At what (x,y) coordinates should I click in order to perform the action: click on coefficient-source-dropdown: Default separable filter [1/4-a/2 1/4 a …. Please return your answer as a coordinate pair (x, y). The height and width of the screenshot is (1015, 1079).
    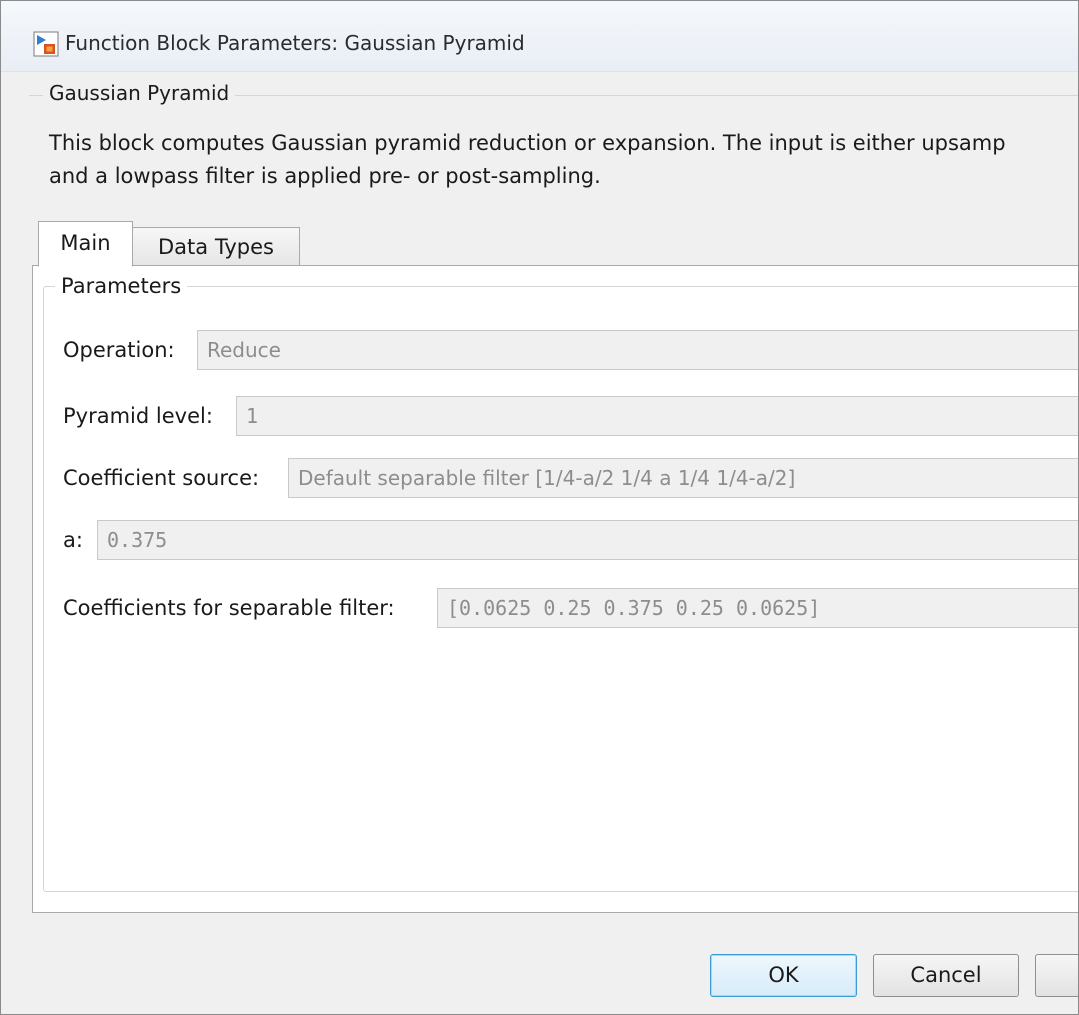
    Looking at the image, I should click on (683, 478).